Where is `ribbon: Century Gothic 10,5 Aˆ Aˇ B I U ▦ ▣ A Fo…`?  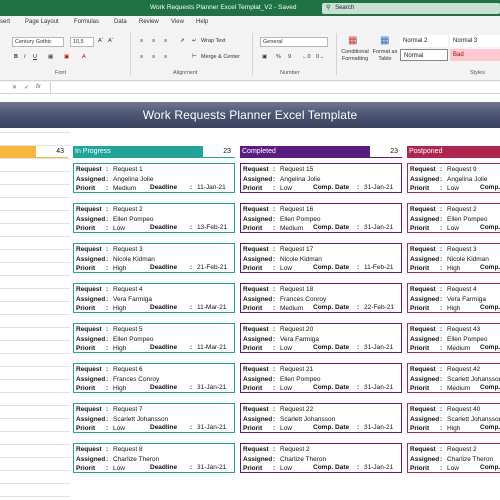 ribbon: Century Gothic 10,5 Aˆ Aˇ B I U ▦ ▣ A Fo… is located at coordinates (250, 55).